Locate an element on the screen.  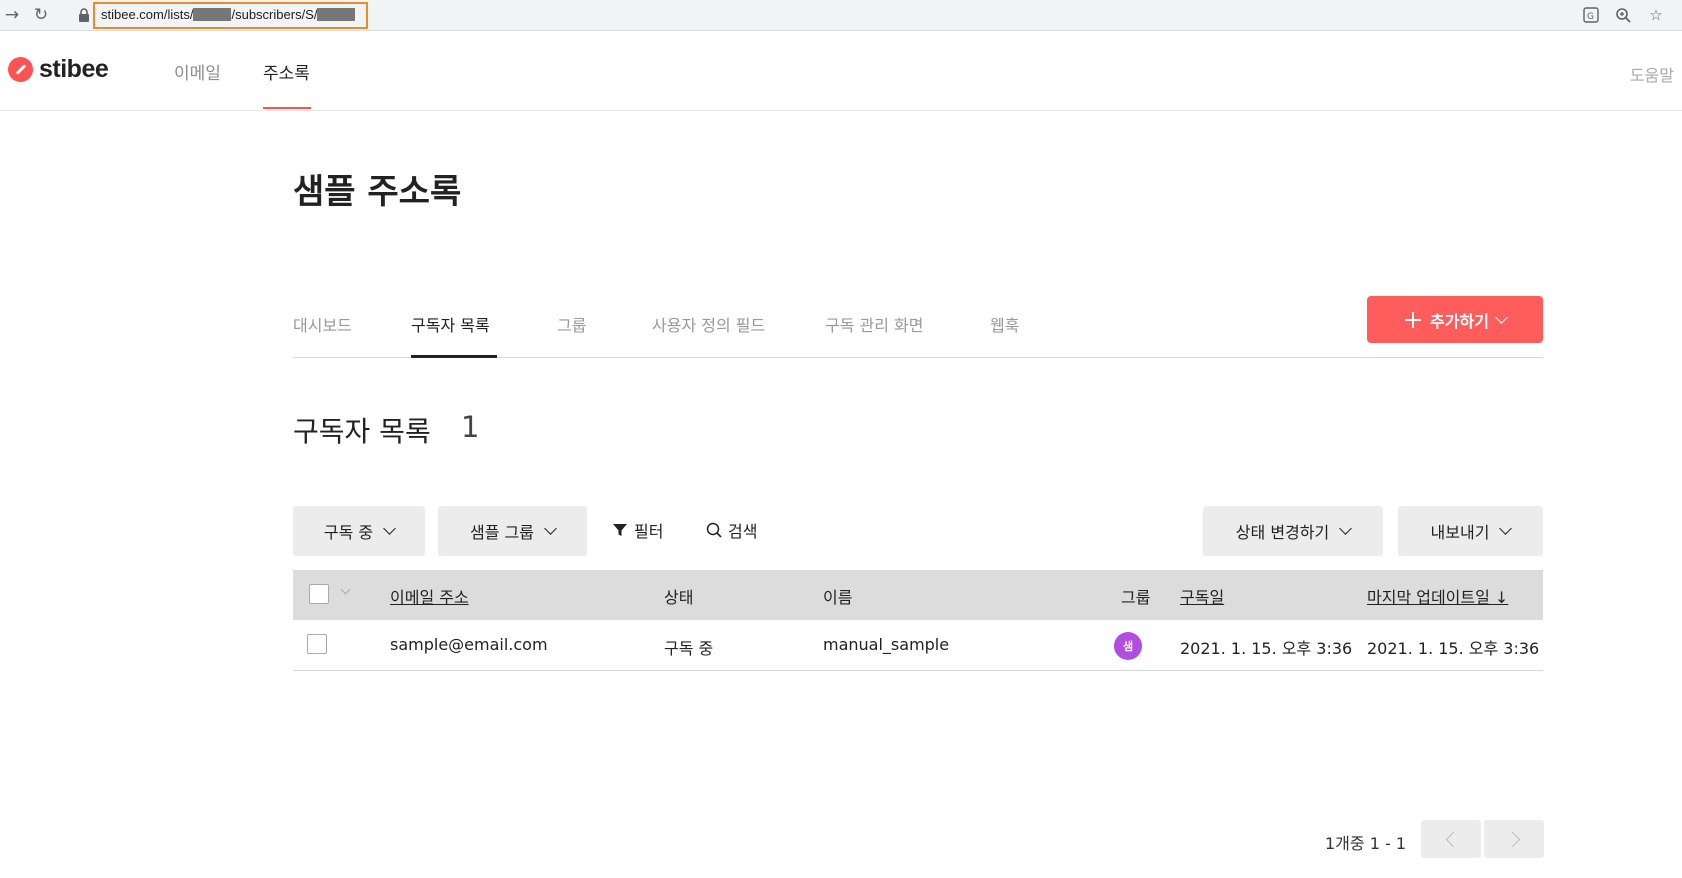
add-button: 추가하기 is located at coordinates (1455, 319).